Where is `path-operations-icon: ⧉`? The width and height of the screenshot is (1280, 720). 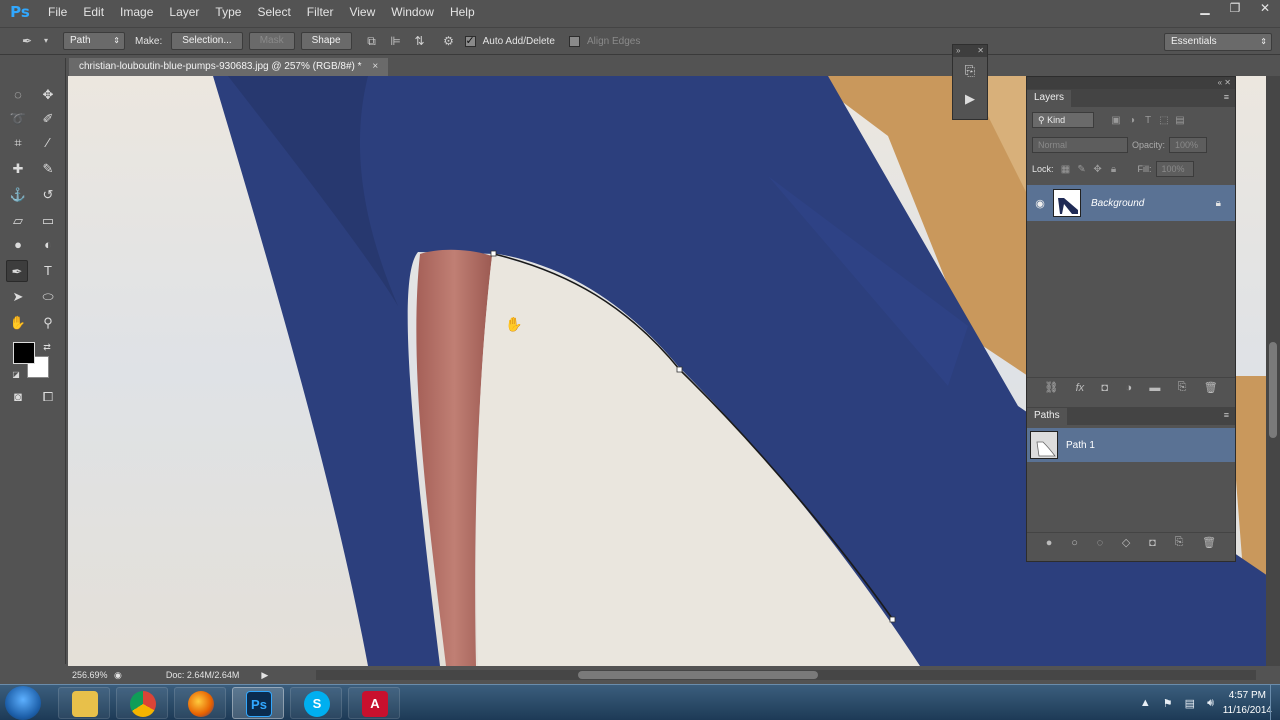
path-operations-icon: ⧉ is located at coordinates (372, 41).